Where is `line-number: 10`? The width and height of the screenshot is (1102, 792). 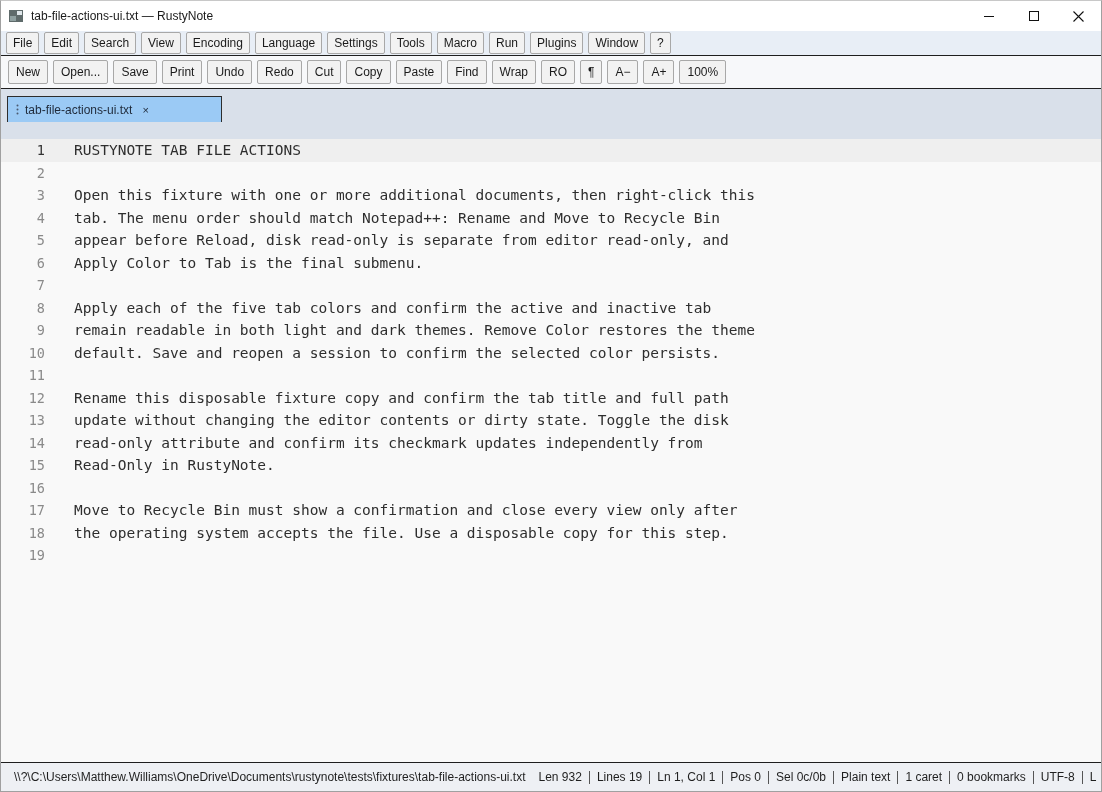 line-number: 10 is located at coordinates (36, 352).